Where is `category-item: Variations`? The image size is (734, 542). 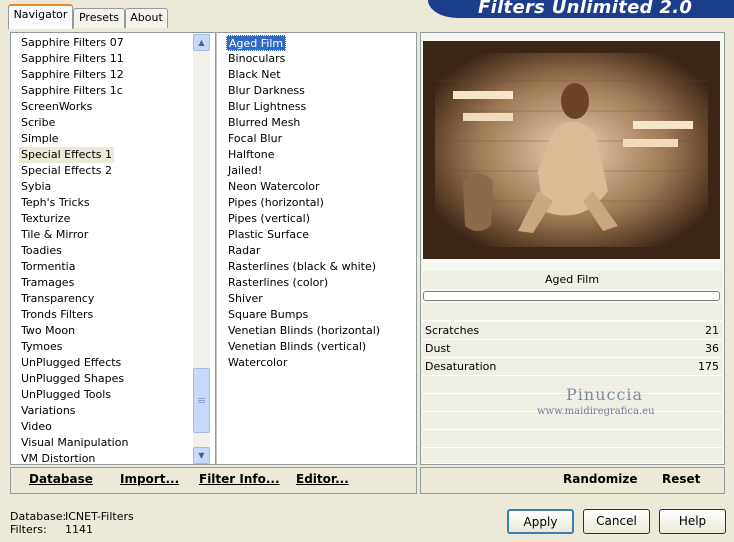
category-item: Variations is located at coordinates (48, 411).